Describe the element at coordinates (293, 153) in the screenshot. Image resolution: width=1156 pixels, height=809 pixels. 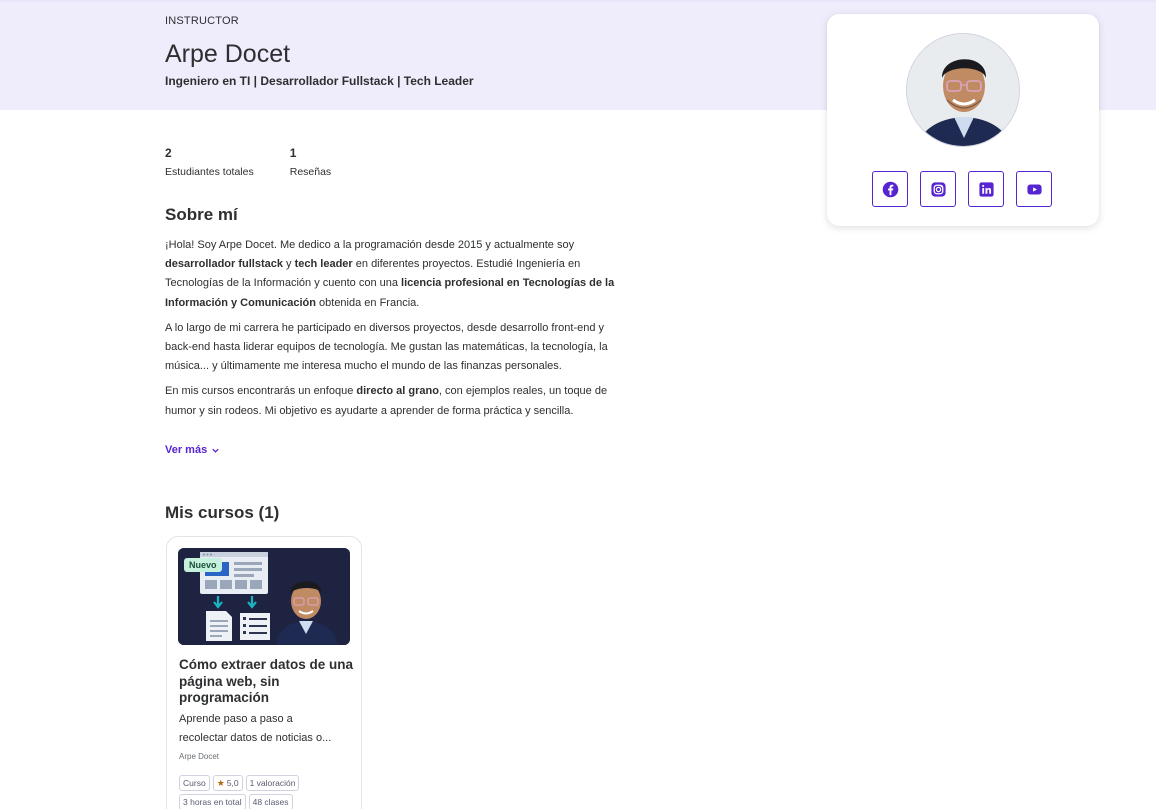
I see `stat-value: 1` at that location.